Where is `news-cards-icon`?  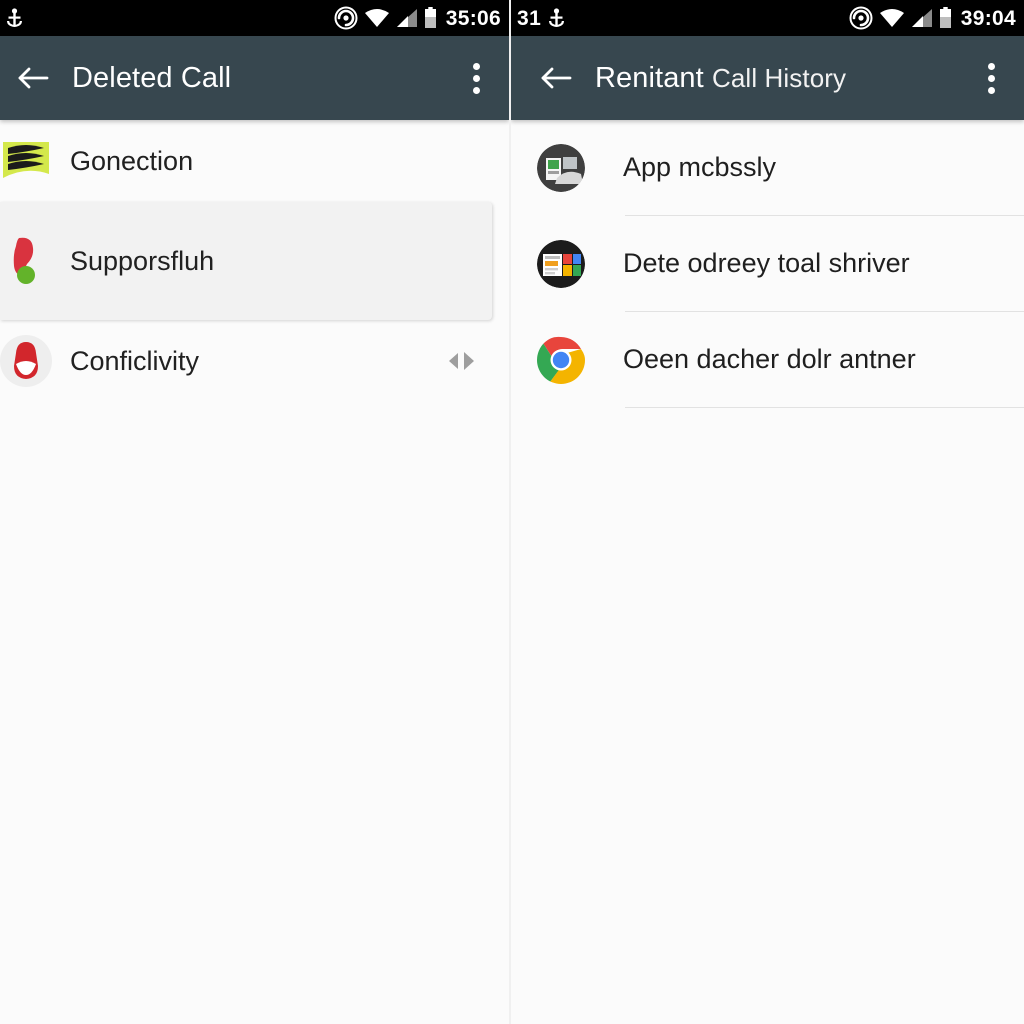
news-cards-icon is located at coordinates (561, 263).